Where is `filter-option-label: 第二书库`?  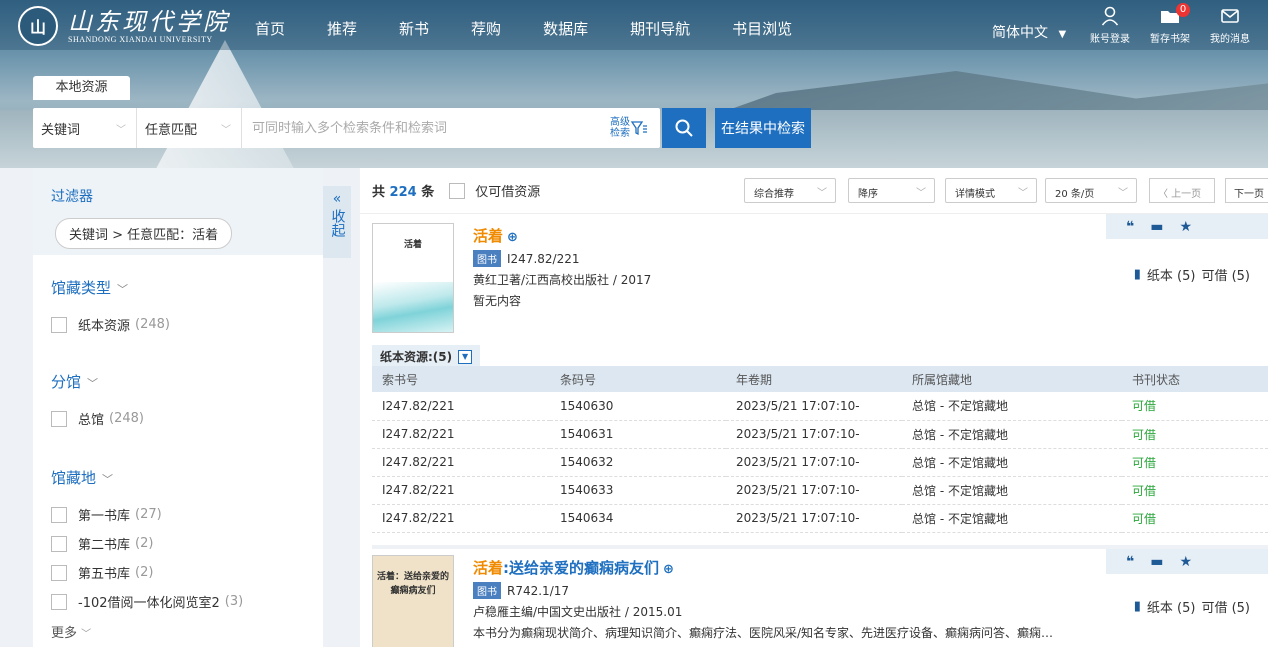 filter-option-label: 第二书库 is located at coordinates (104, 545).